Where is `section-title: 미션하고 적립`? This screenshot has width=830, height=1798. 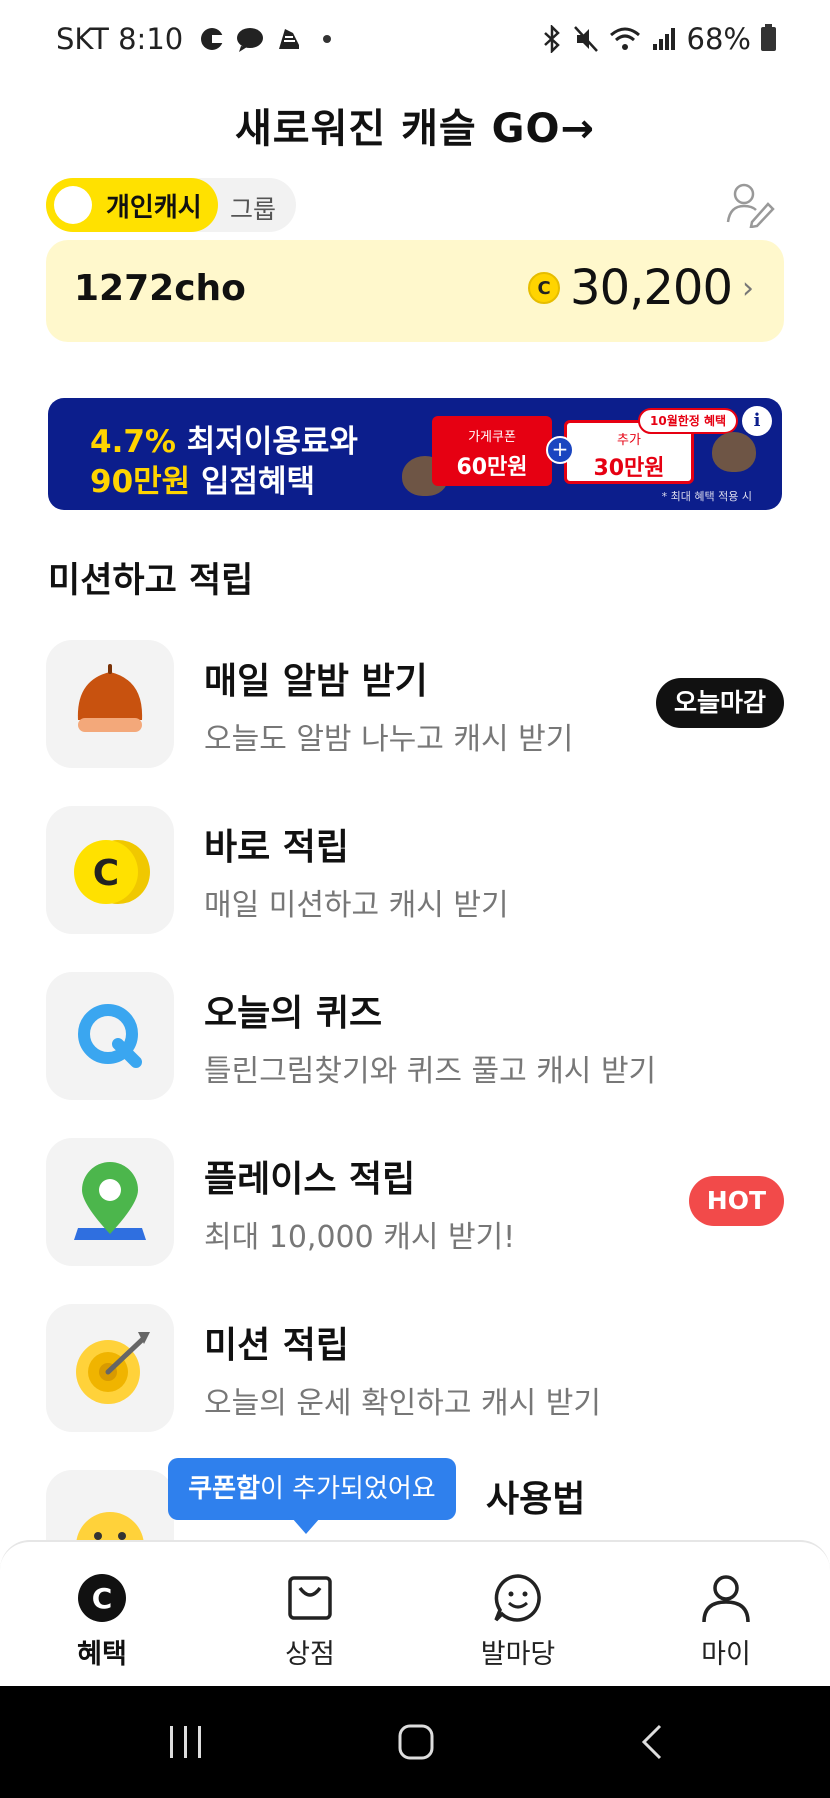
section-title: 미션하고 적립 is located at coordinates (151, 581).